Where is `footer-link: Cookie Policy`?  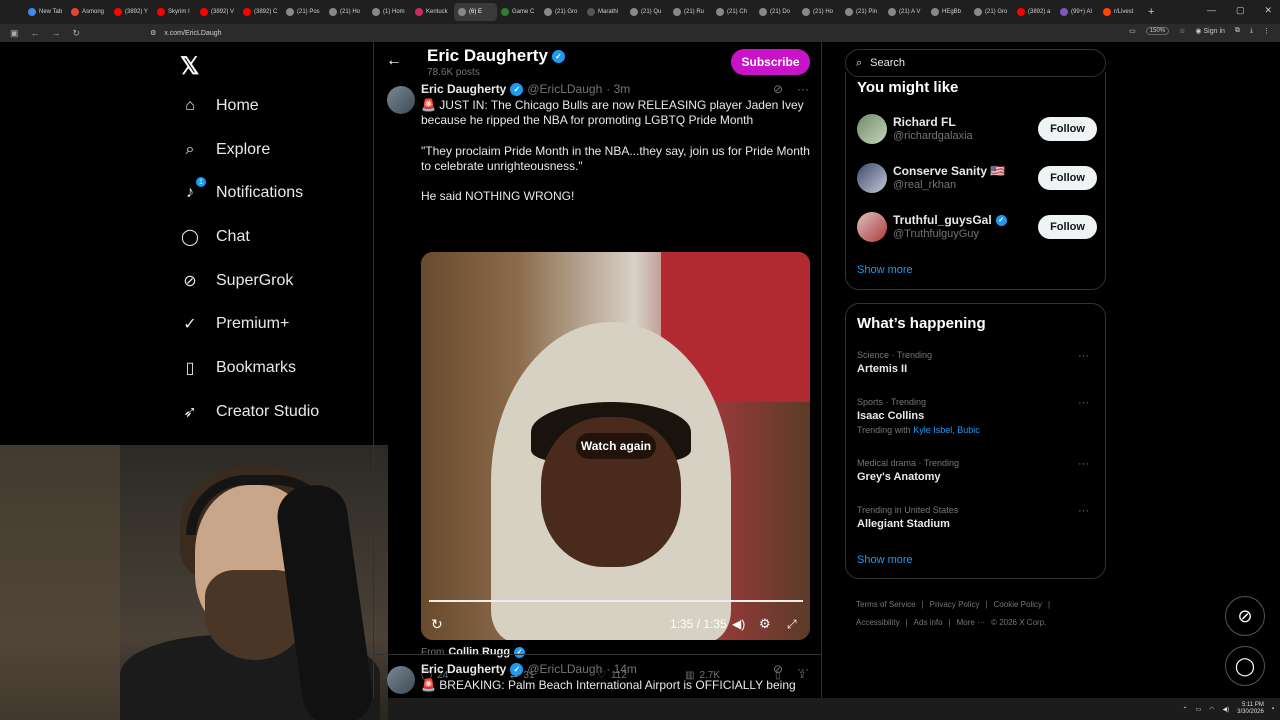 footer-link: Cookie Policy is located at coordinates (1018, 604).